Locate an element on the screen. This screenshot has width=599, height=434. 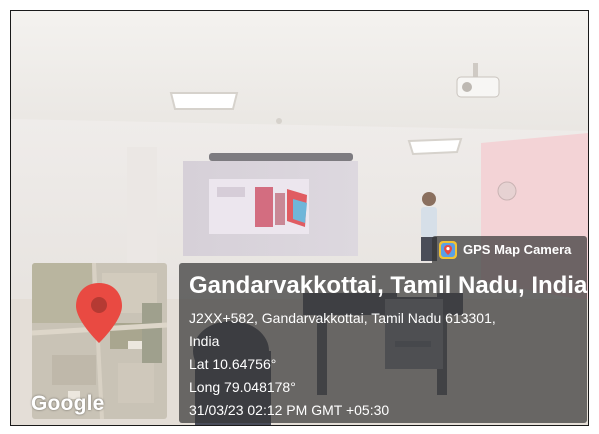
gps-map-camera-label: GPS Map Camera is located at coordinates (517, 249).